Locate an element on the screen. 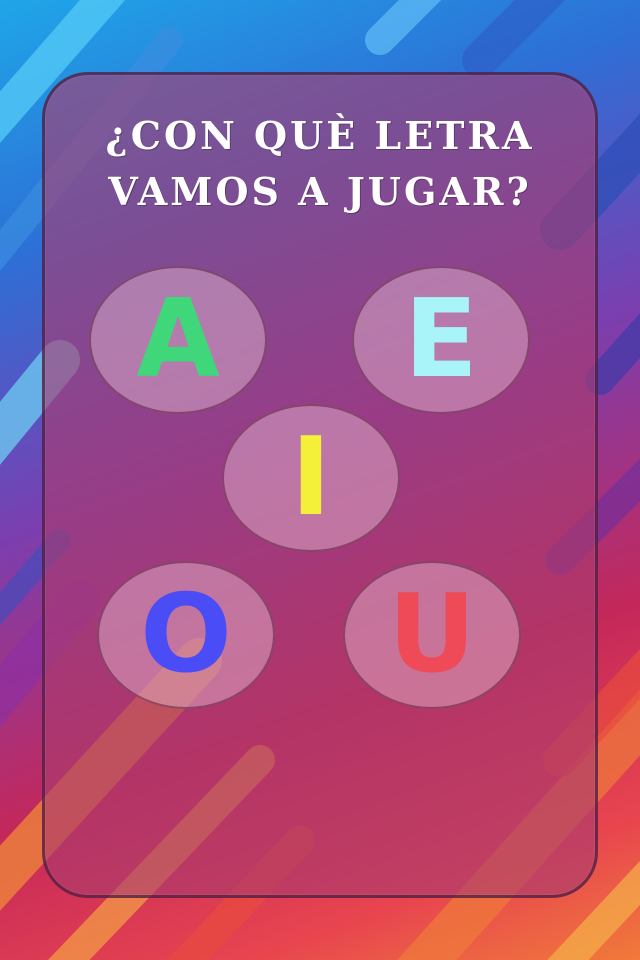 The image size is (640, 960). vowel-button-u: U is located at coordinates (432, 635).